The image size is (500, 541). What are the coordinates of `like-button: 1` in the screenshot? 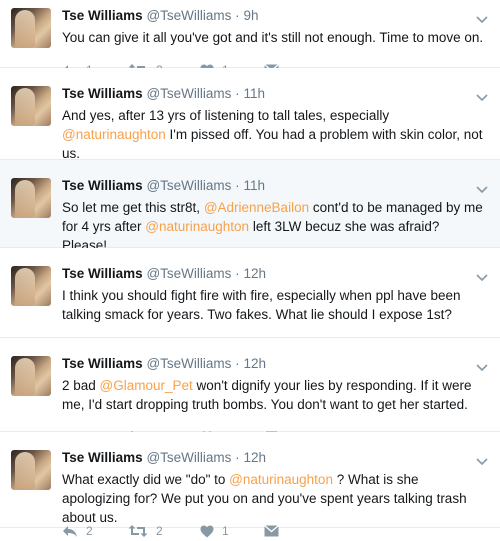 It's located at (214, 531).